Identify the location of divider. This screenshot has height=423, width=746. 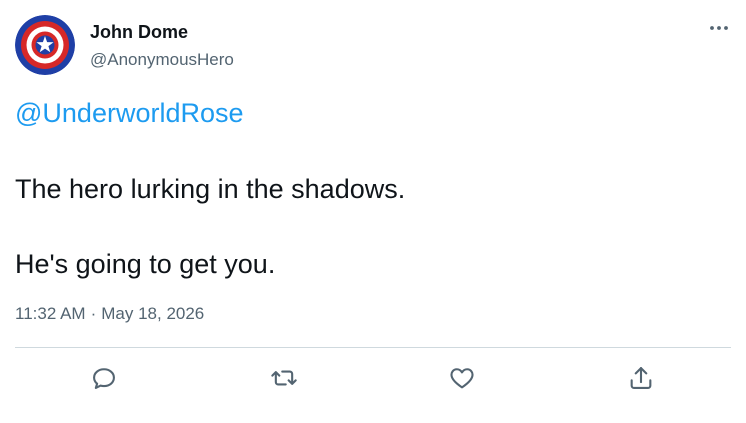
(373, 347).